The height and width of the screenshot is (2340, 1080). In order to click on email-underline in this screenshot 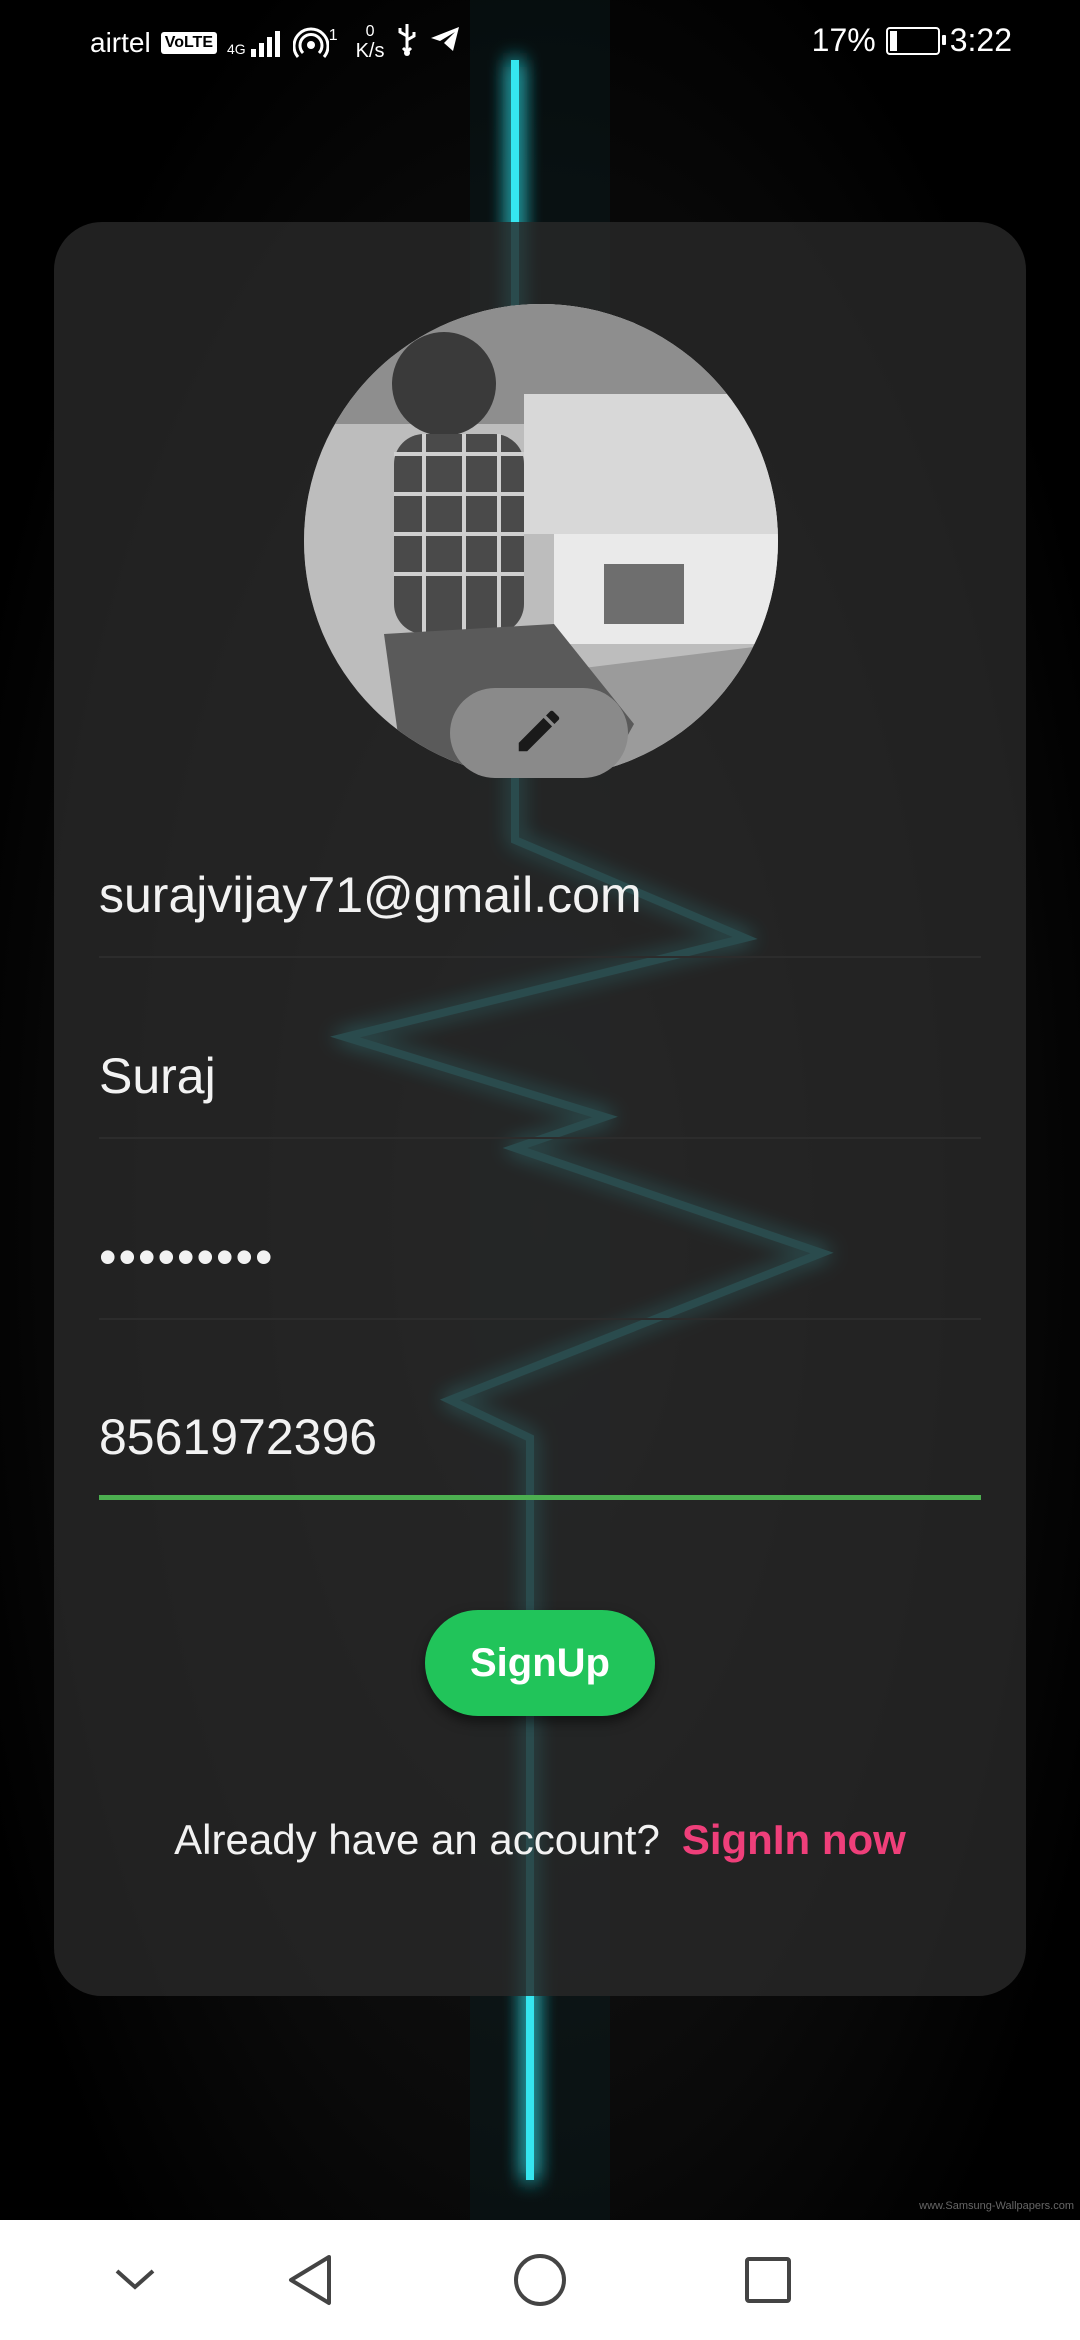, I will do `click(540, 957)`.